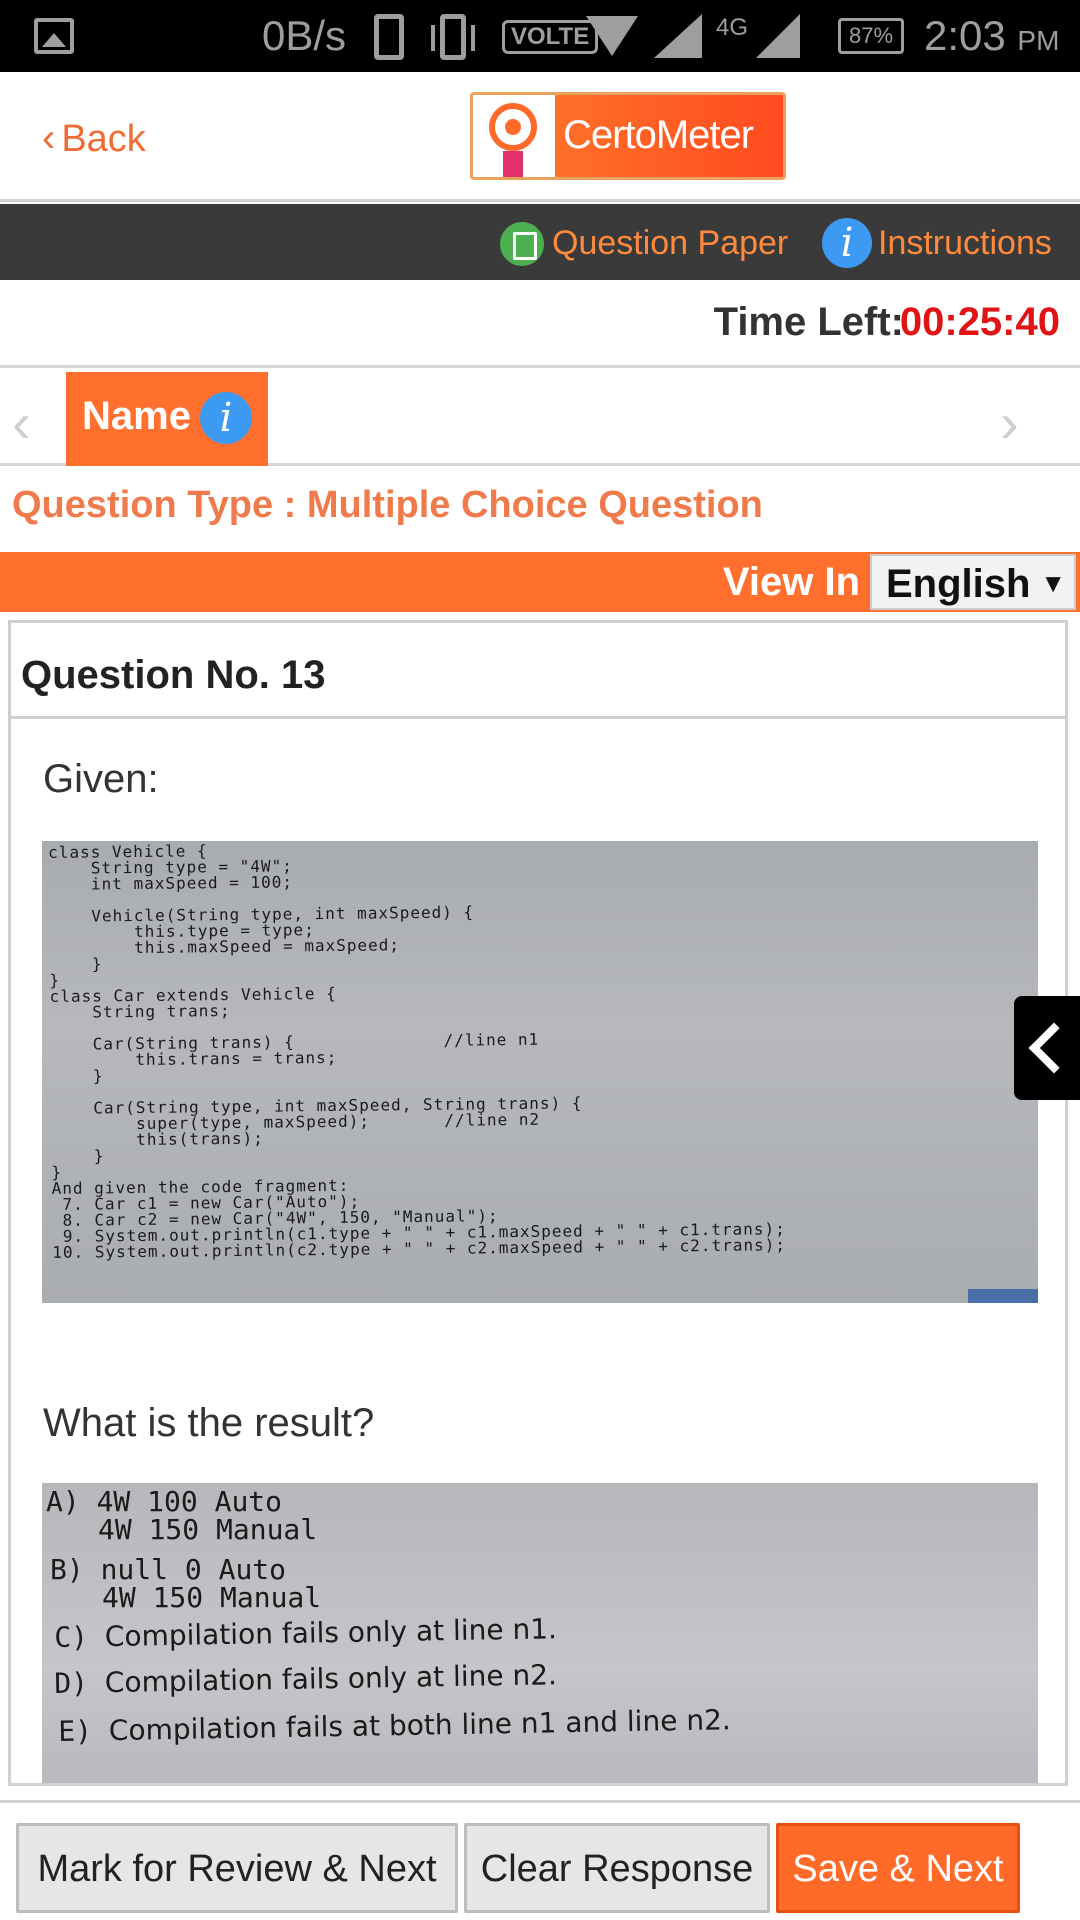  What do you see at coordinates (212, 1597) in the screenshot?
I see `option-b-line2: 4W 150 Manual` at bounding box center [212, 1597].